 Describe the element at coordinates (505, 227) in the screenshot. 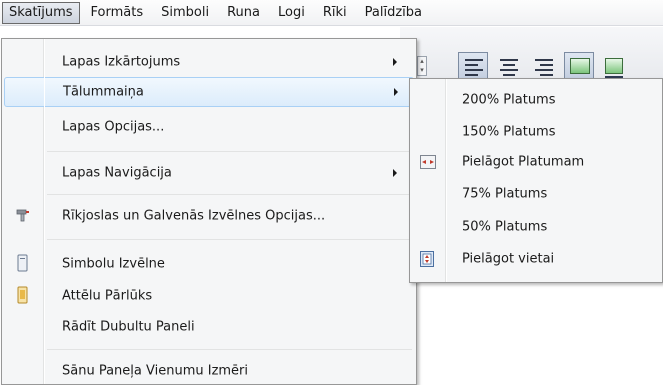

I see `submenu-item-label: 50% Platums` at that location.